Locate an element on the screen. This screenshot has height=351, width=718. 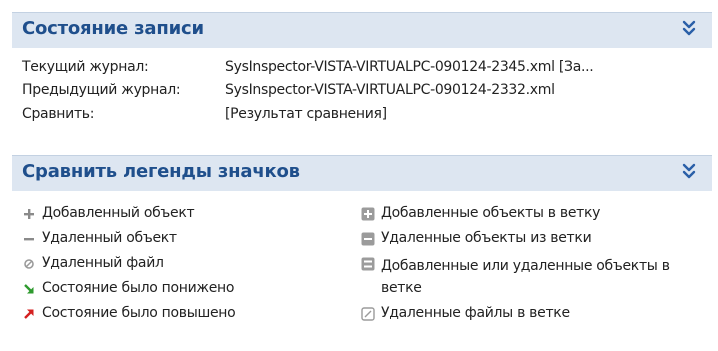
previous-log-label: Предыдущий журнал: is located at coordinates (101, 90).